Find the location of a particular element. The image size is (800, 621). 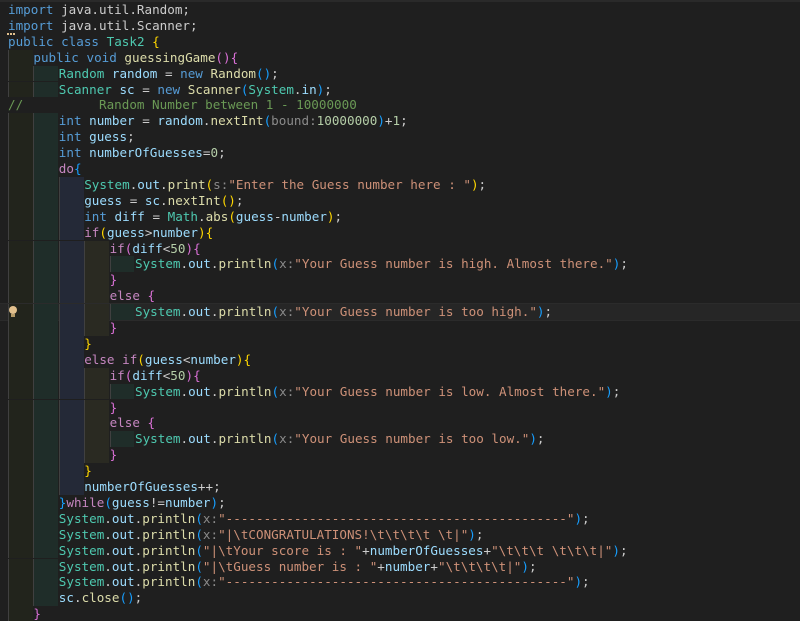

code-token: out is located at coordinates (123, 550).